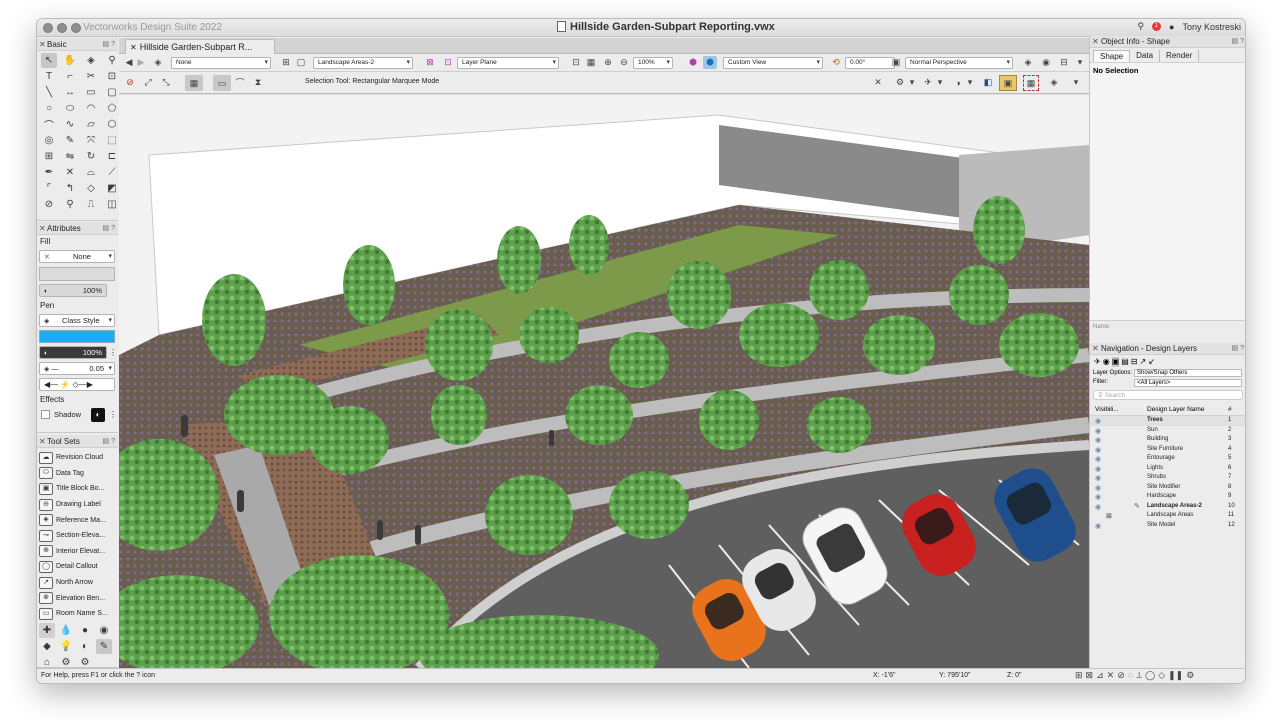 This screenshot has width=1280, height=720. I want to click on smart-edge-icon: ⟂, so click(1139, 675).